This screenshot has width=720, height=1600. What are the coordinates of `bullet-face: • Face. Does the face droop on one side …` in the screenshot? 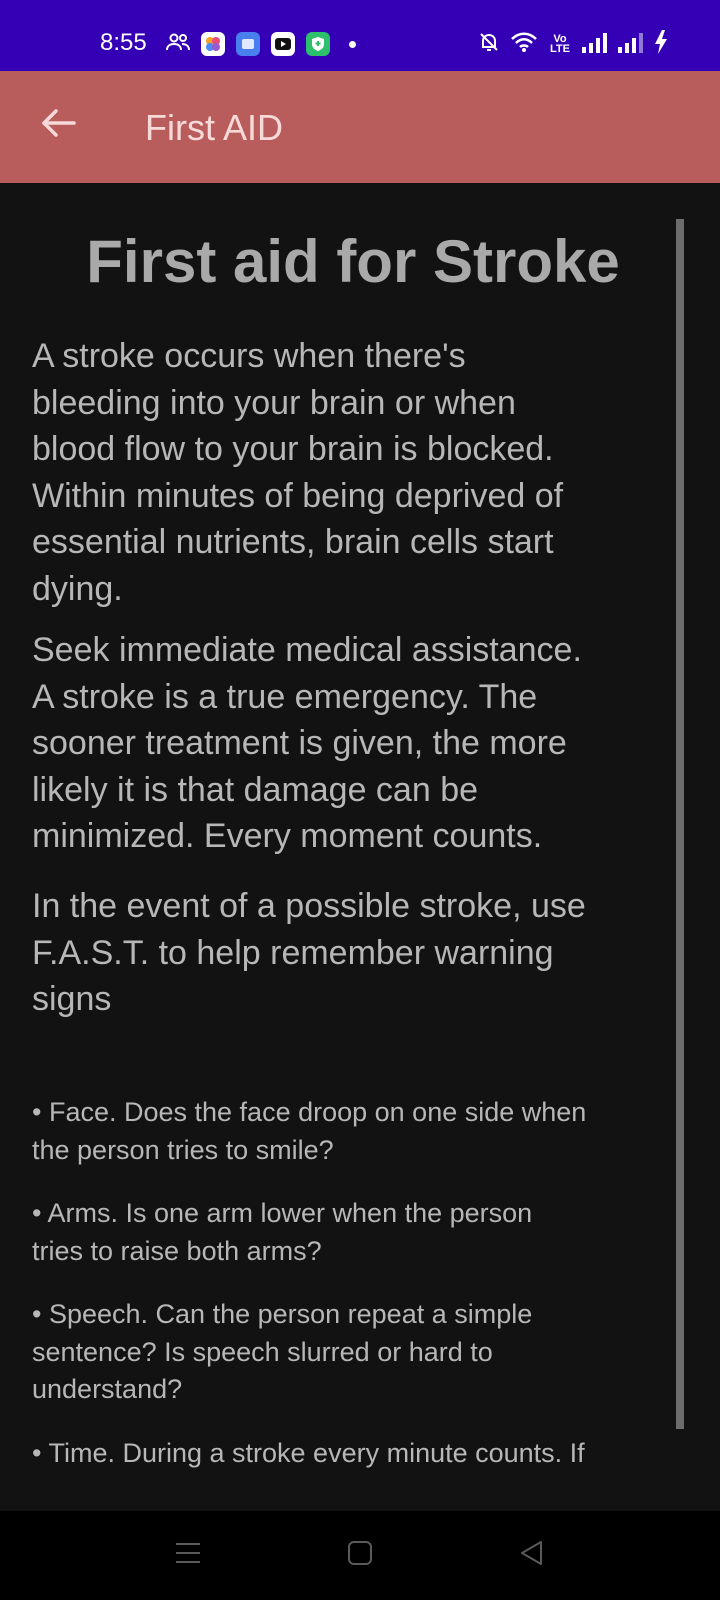 It's located at (309, 1131).